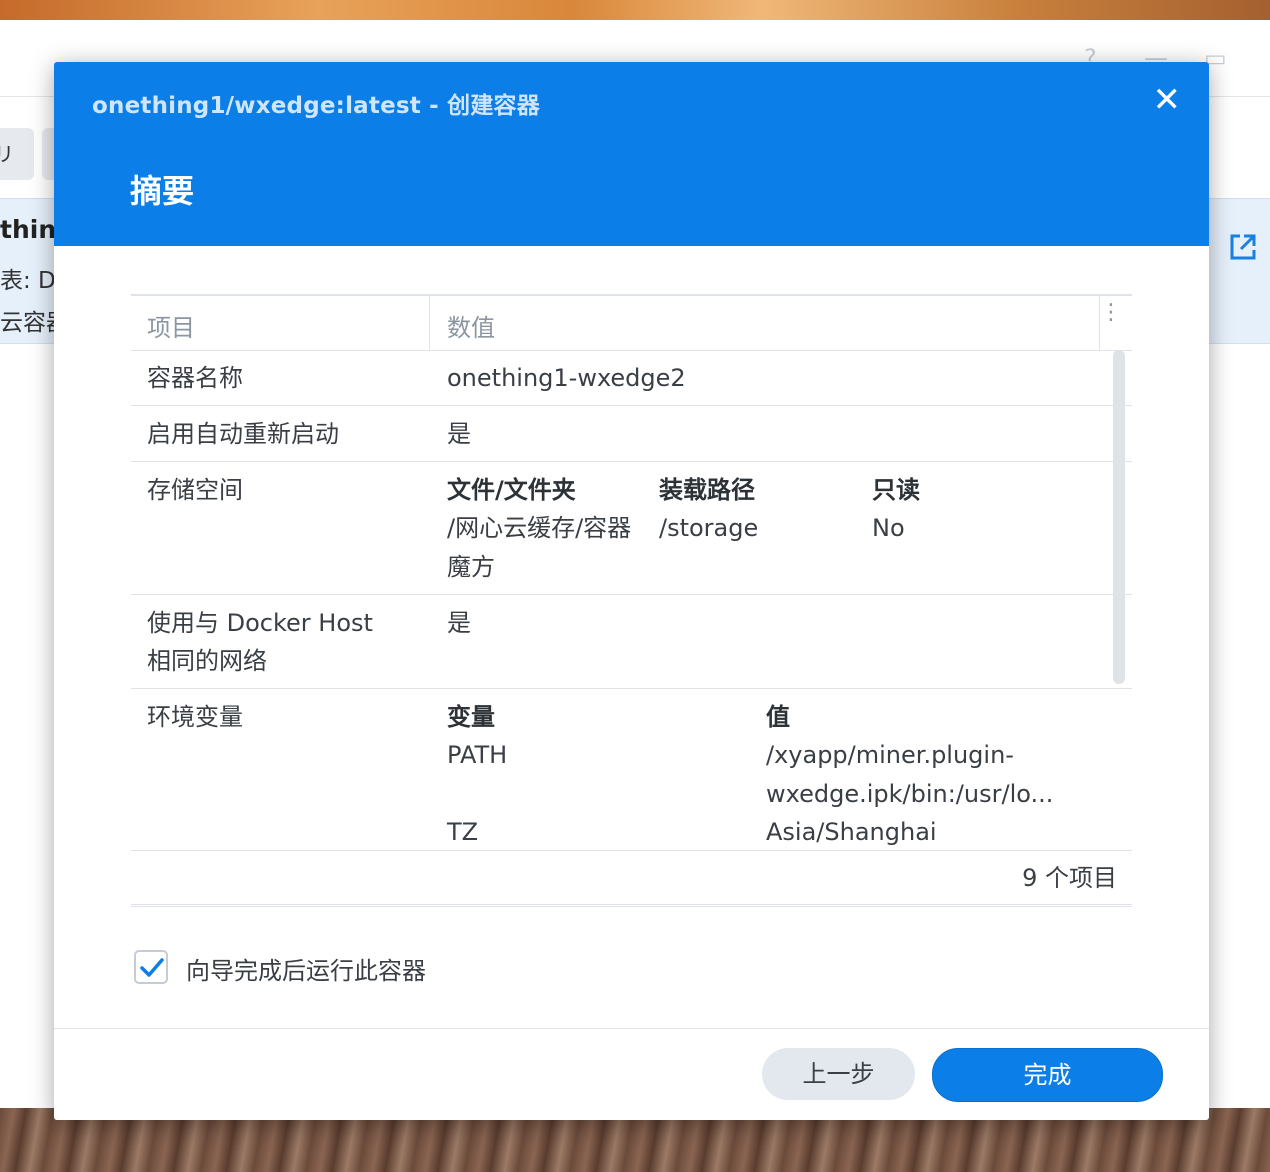 This screenshot has height=1172, width=1270. Describe the element at coordinates (890, 755) in the screenshot. I see `env-variable-value: /xyapp/miner.plugin-` at that location.